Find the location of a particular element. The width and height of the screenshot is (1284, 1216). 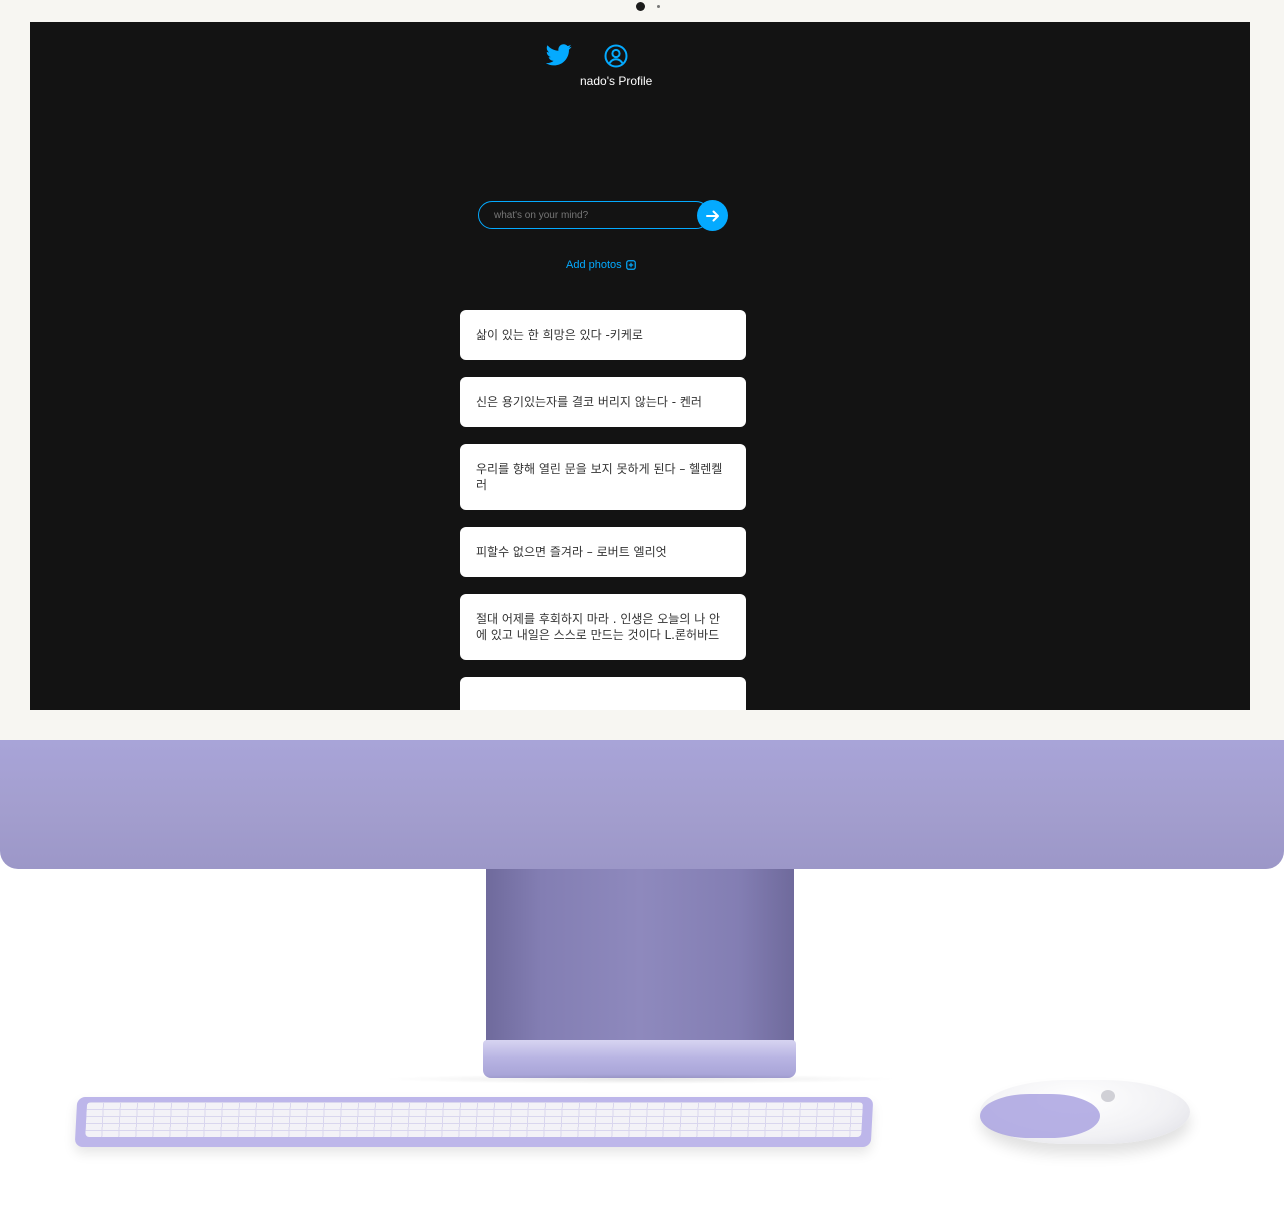

camera-indicator is located at coordinates (658, 6).